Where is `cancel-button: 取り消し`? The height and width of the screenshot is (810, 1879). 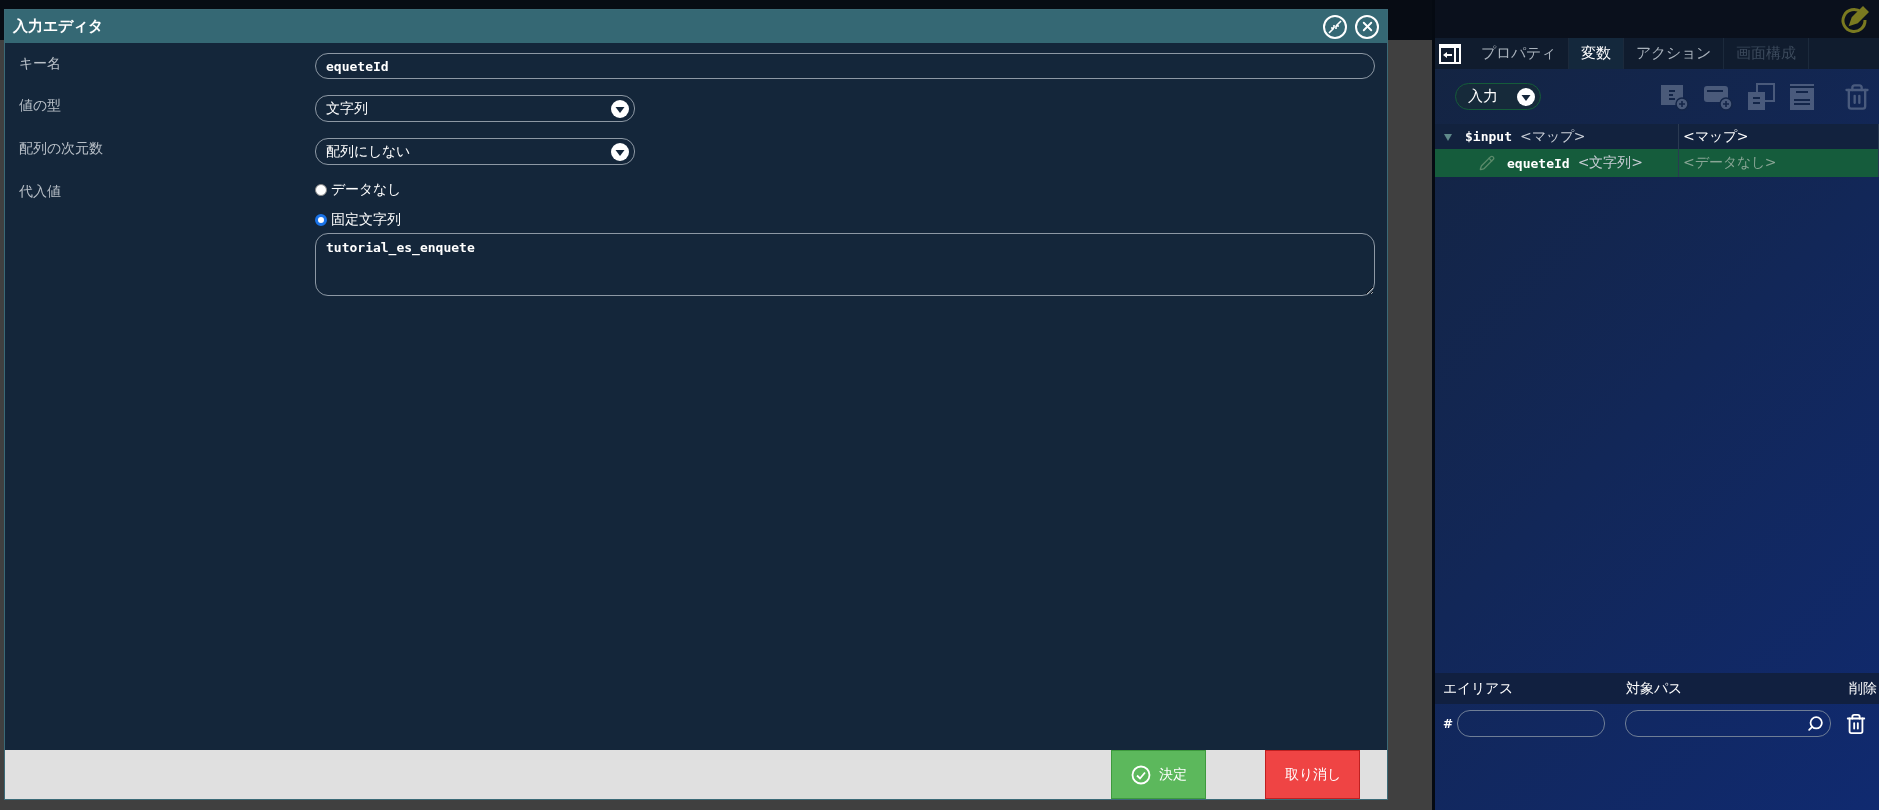
cancel-button: 取り消し is located at coordinates (1312, 774).